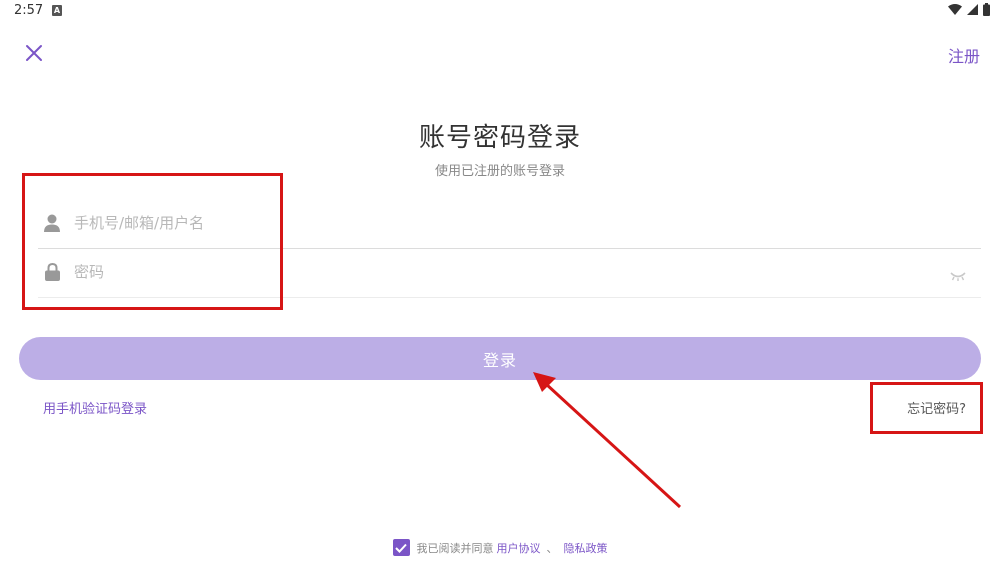 This screenshot has width=1000, height=562. I want to click on checkmark-icon, so click(401, 548).